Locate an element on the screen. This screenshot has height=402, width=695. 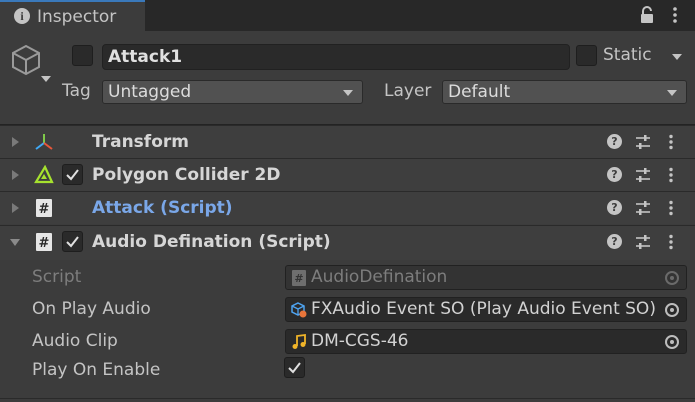
play-on-enable-label: Play On Enable is located at coordinates (96, 370).